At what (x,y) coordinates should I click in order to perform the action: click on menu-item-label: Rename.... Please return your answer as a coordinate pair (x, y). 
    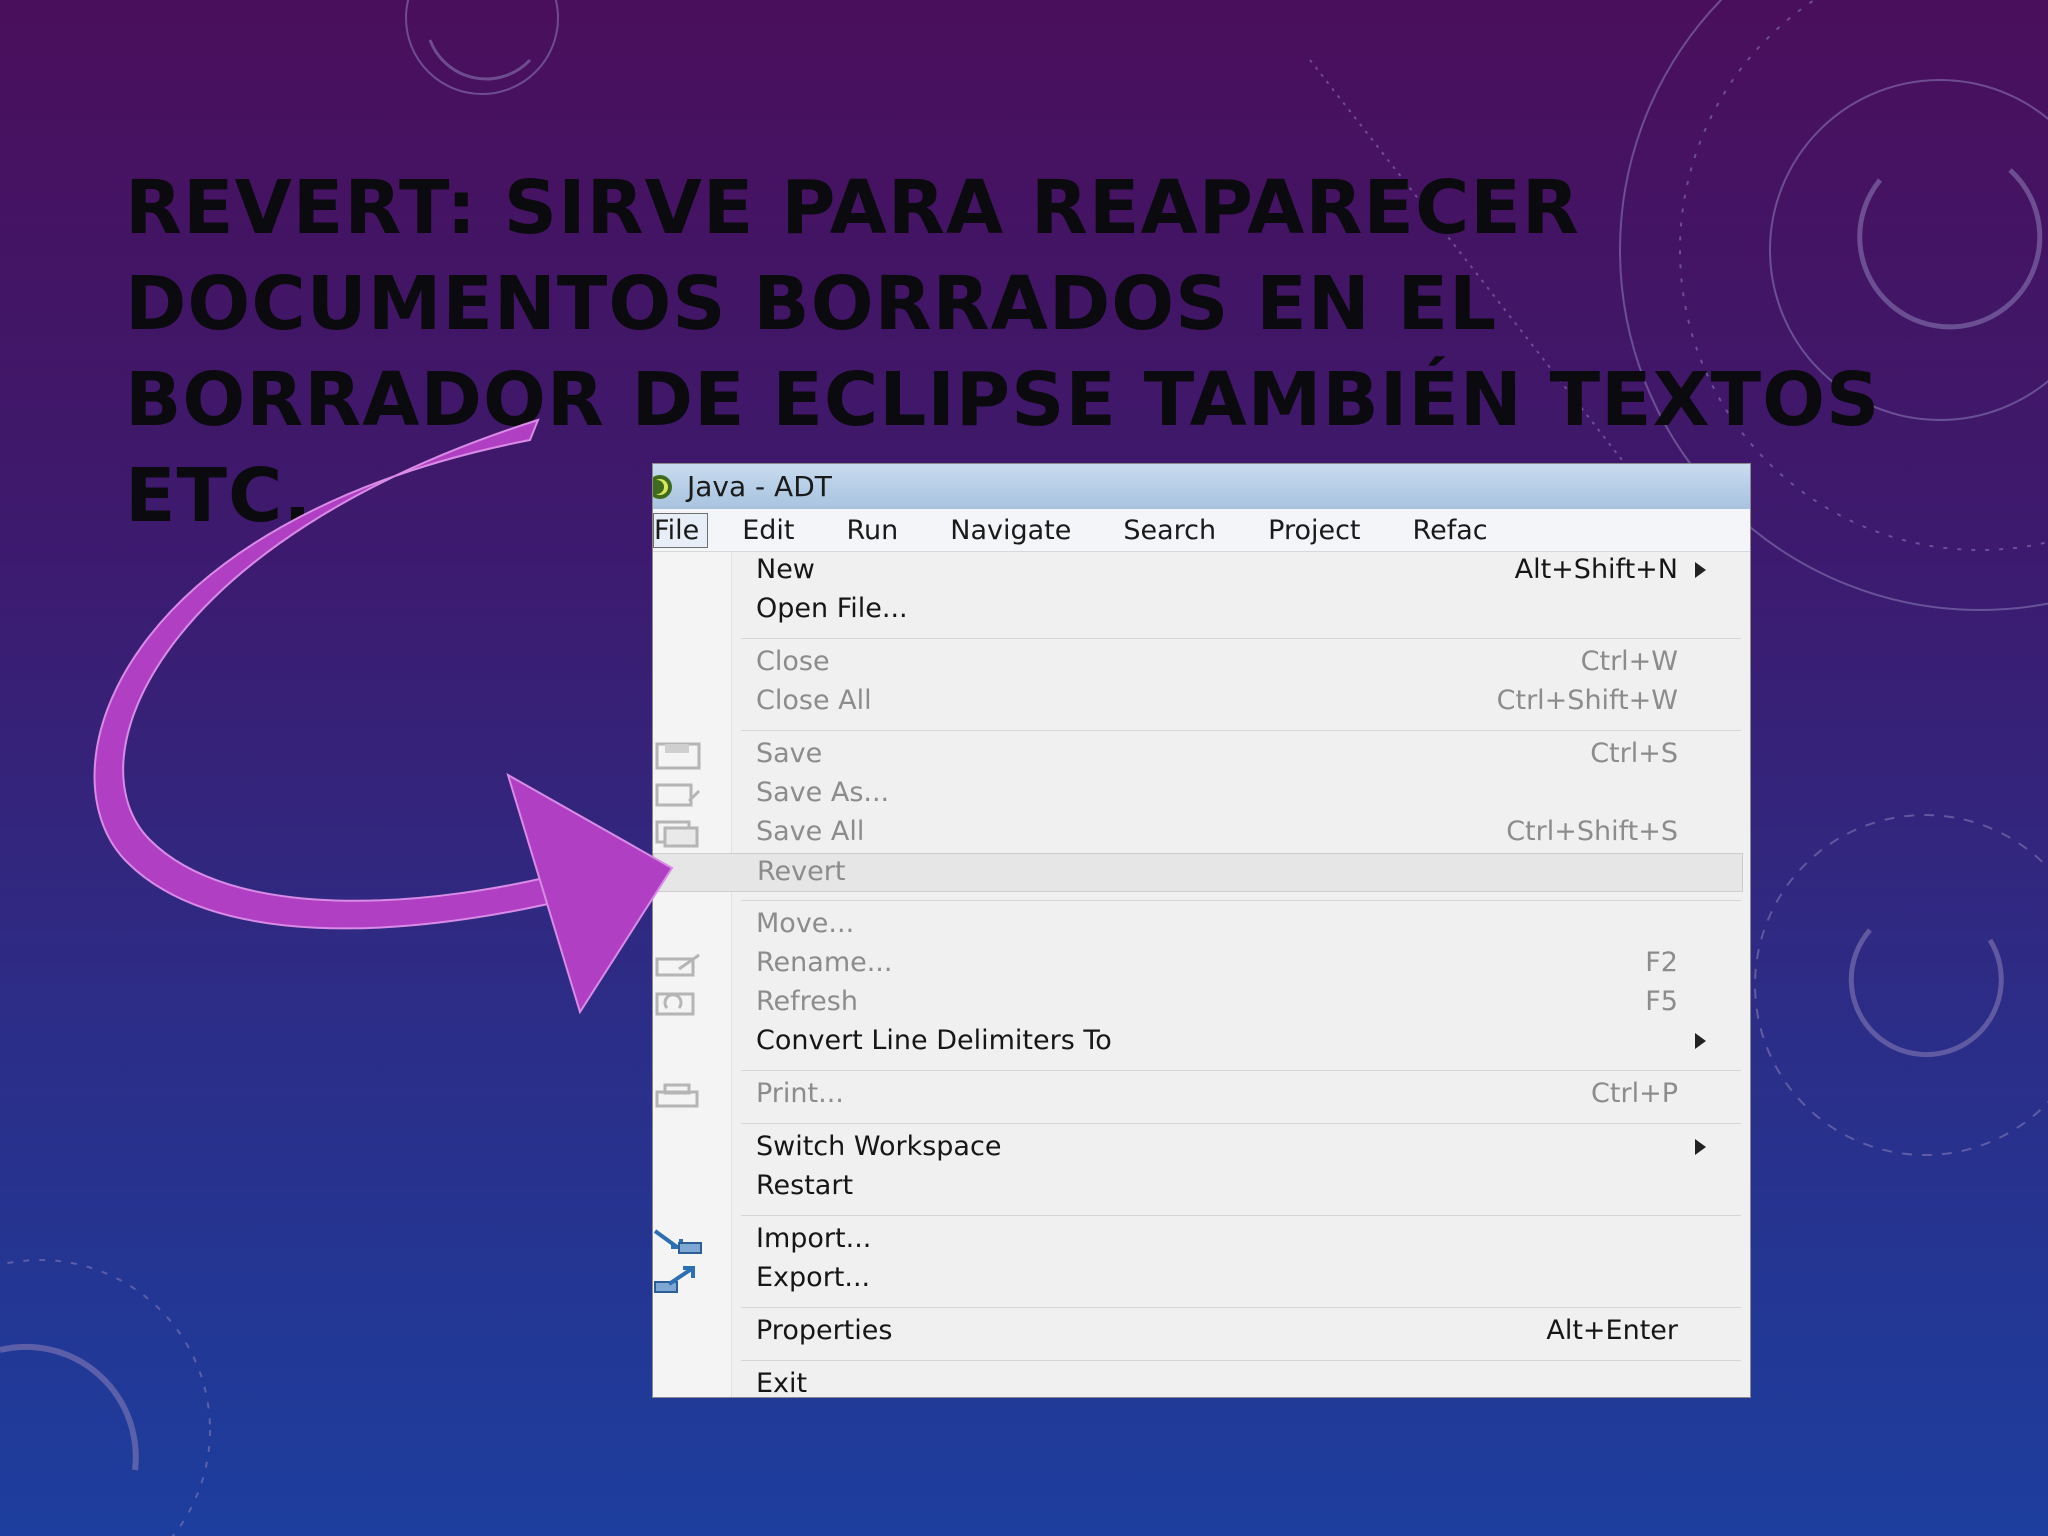
    Looking at the image, I should click on (824, 962).